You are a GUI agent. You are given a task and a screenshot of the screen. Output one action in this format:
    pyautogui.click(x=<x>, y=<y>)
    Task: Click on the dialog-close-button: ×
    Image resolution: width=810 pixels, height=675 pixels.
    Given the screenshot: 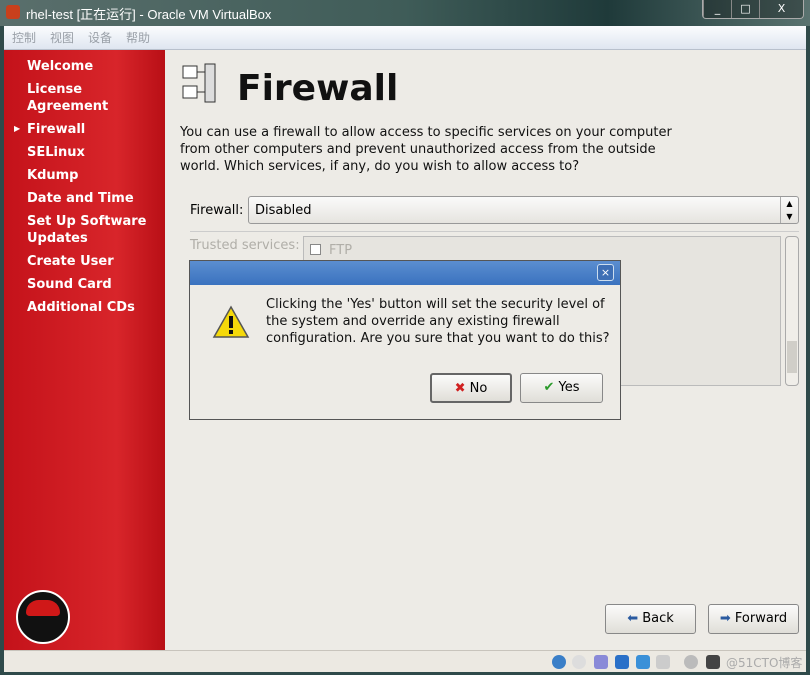 What is the action you would take?
    pyautogui.click(x=605, y=272)
    